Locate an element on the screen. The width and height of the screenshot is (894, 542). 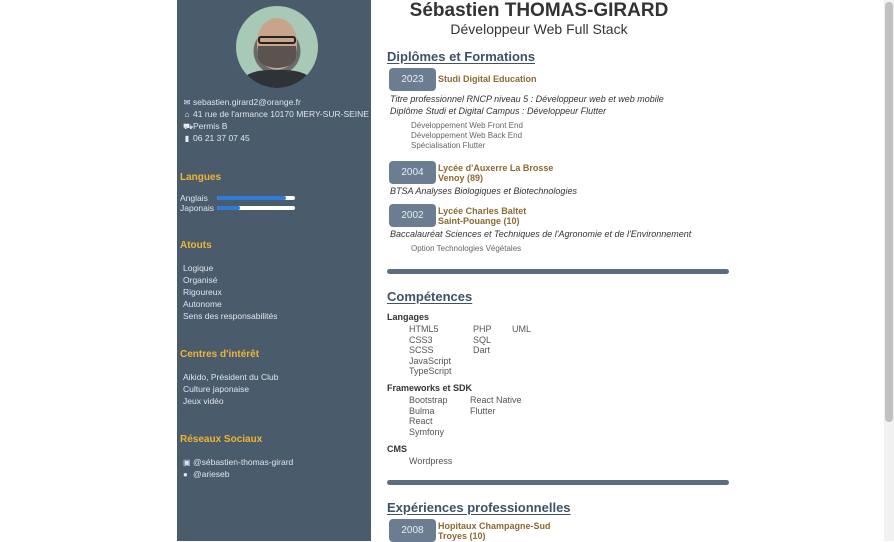
skills-list: Bootstrap Bulma React Symfony is located at coordinates (428, 416).